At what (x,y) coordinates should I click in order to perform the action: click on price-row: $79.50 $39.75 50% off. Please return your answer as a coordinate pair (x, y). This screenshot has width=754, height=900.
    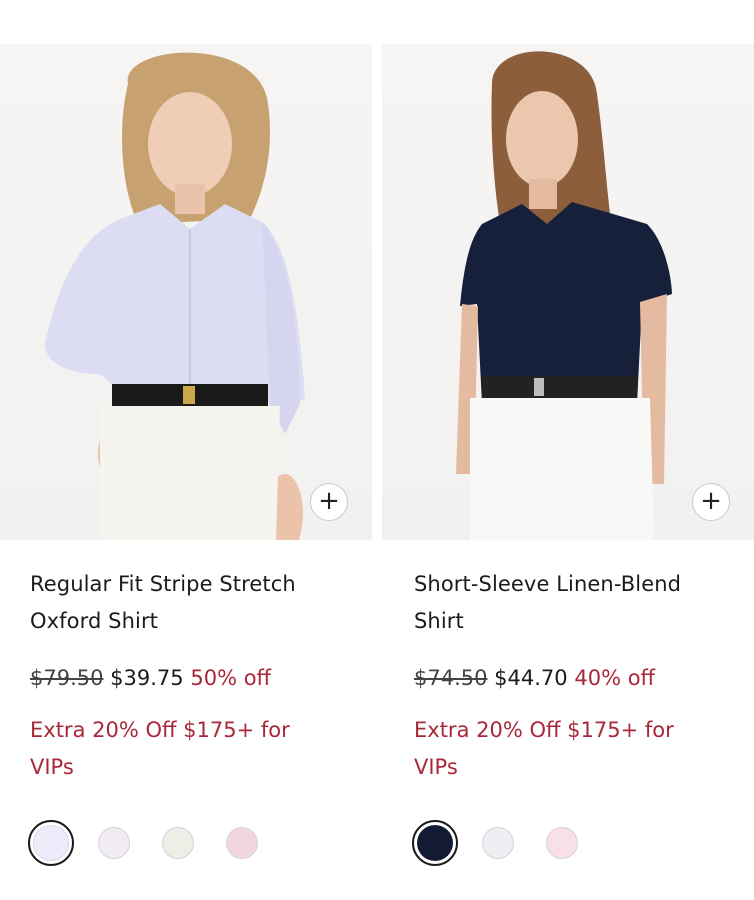
    Looking at the image, I should click on (150, 678).